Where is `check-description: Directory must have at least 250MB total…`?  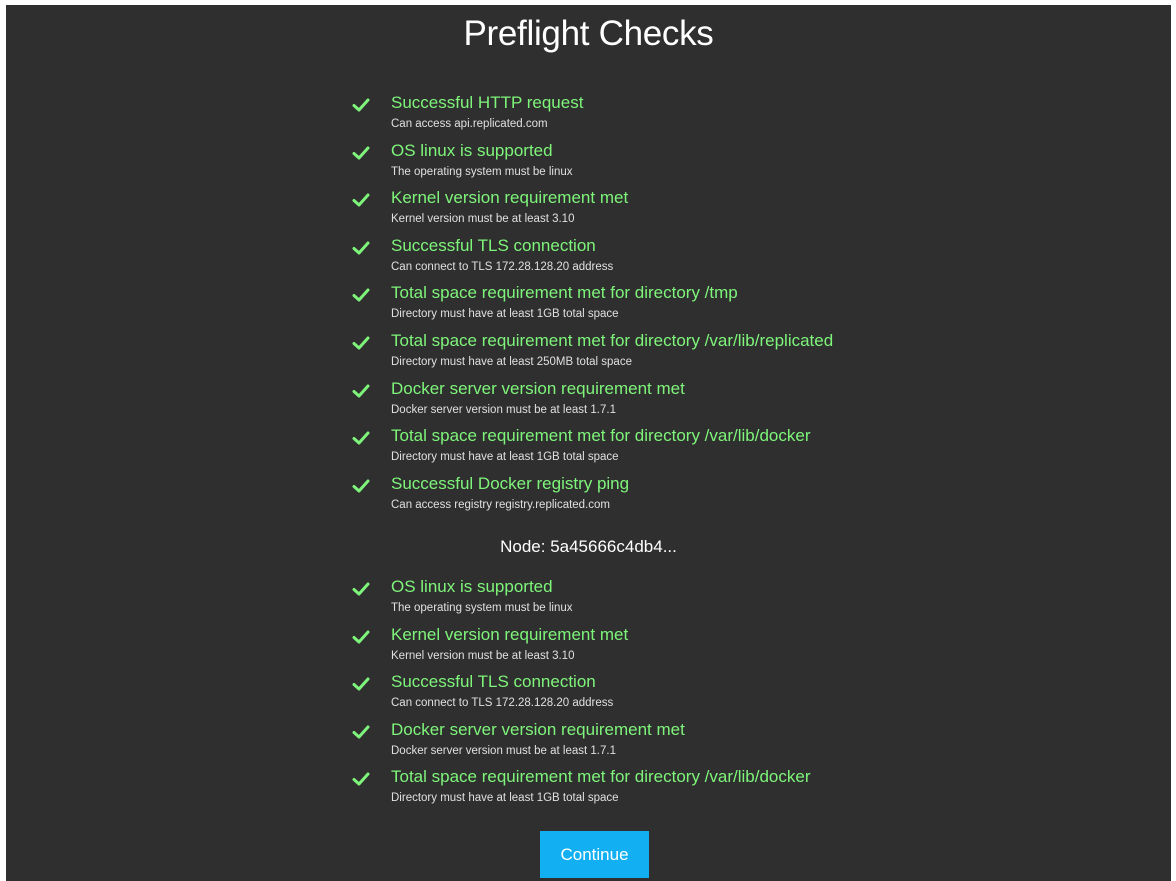 check-description: Directory must have at least 250MB total… is located at coordinates (511, 361).